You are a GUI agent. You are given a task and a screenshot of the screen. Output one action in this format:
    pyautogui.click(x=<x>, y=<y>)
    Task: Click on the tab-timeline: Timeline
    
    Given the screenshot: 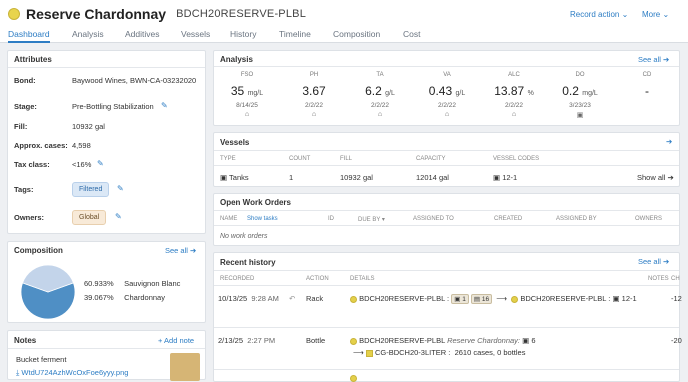 What is the action you would take?
    pyautogui.click(x=295, y=35)
    